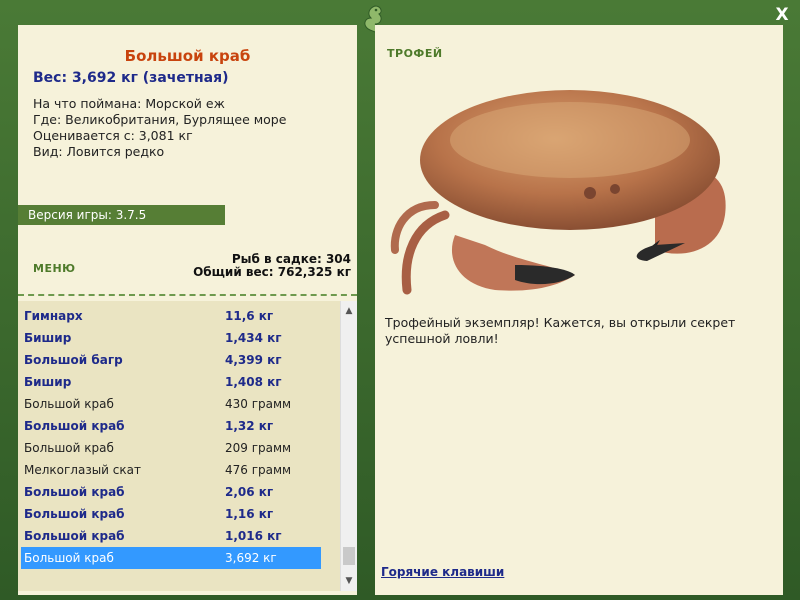 This screenshot has height=600, width=800. I want to click on game-version: Версия игры: 3.7.5, so click(121, 215).